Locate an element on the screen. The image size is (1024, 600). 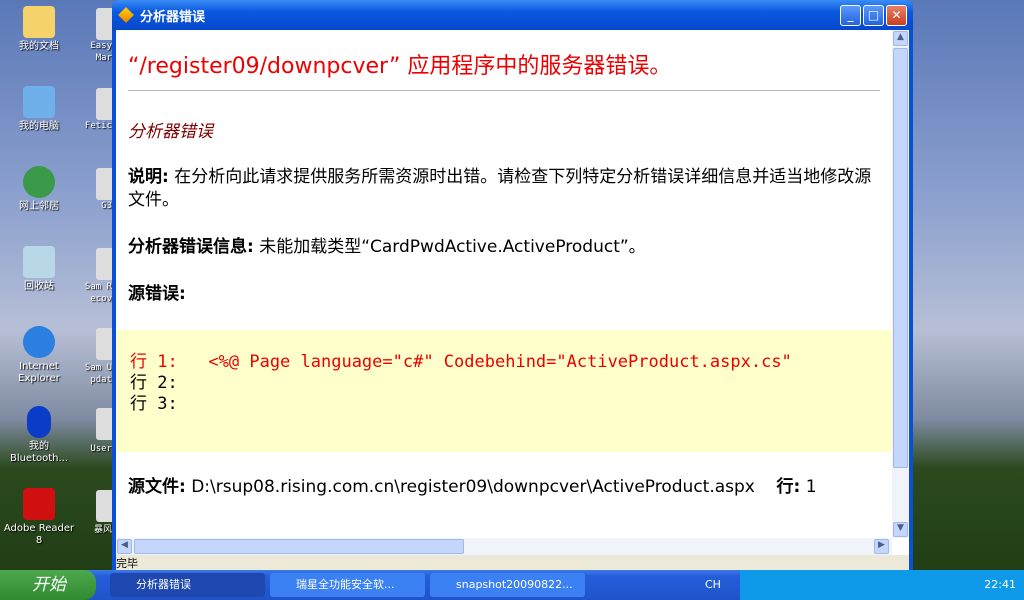
close-button: ✕ is located at coordinates (896, 15).